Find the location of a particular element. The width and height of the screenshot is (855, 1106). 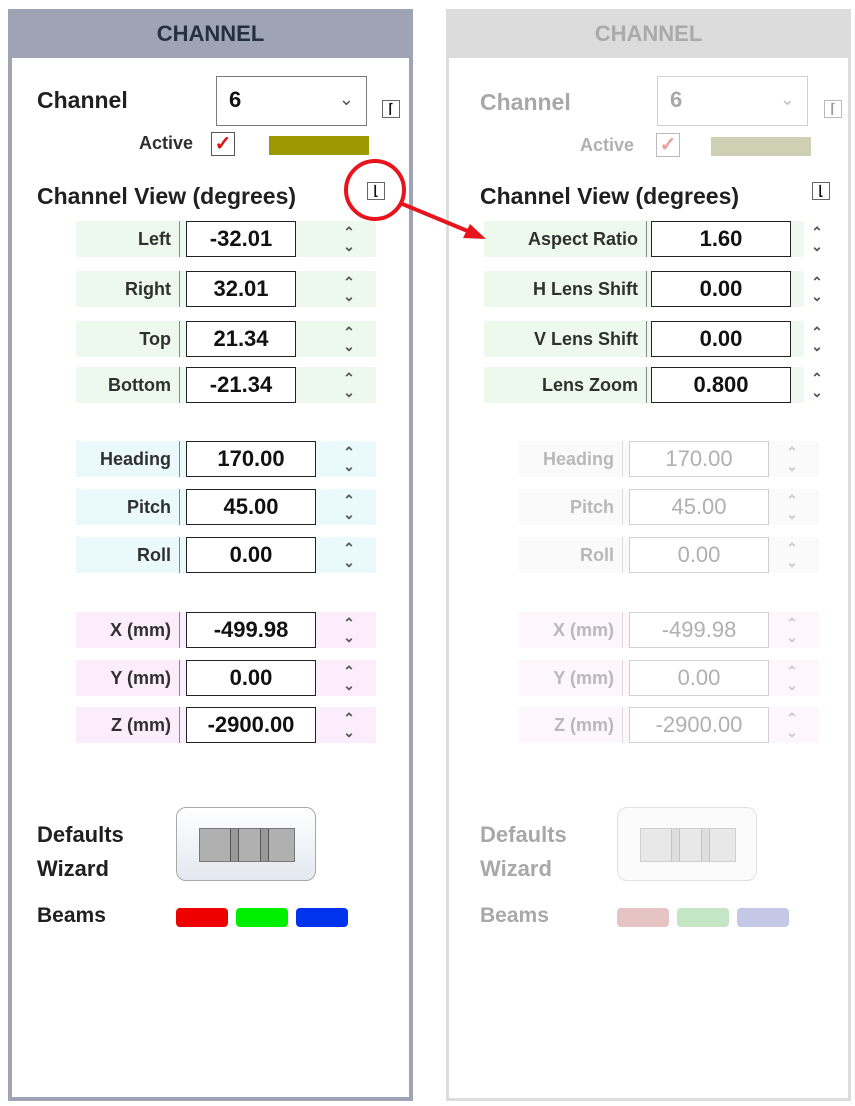

row-label: Lens Zoom is located at coordinates (565, 385).